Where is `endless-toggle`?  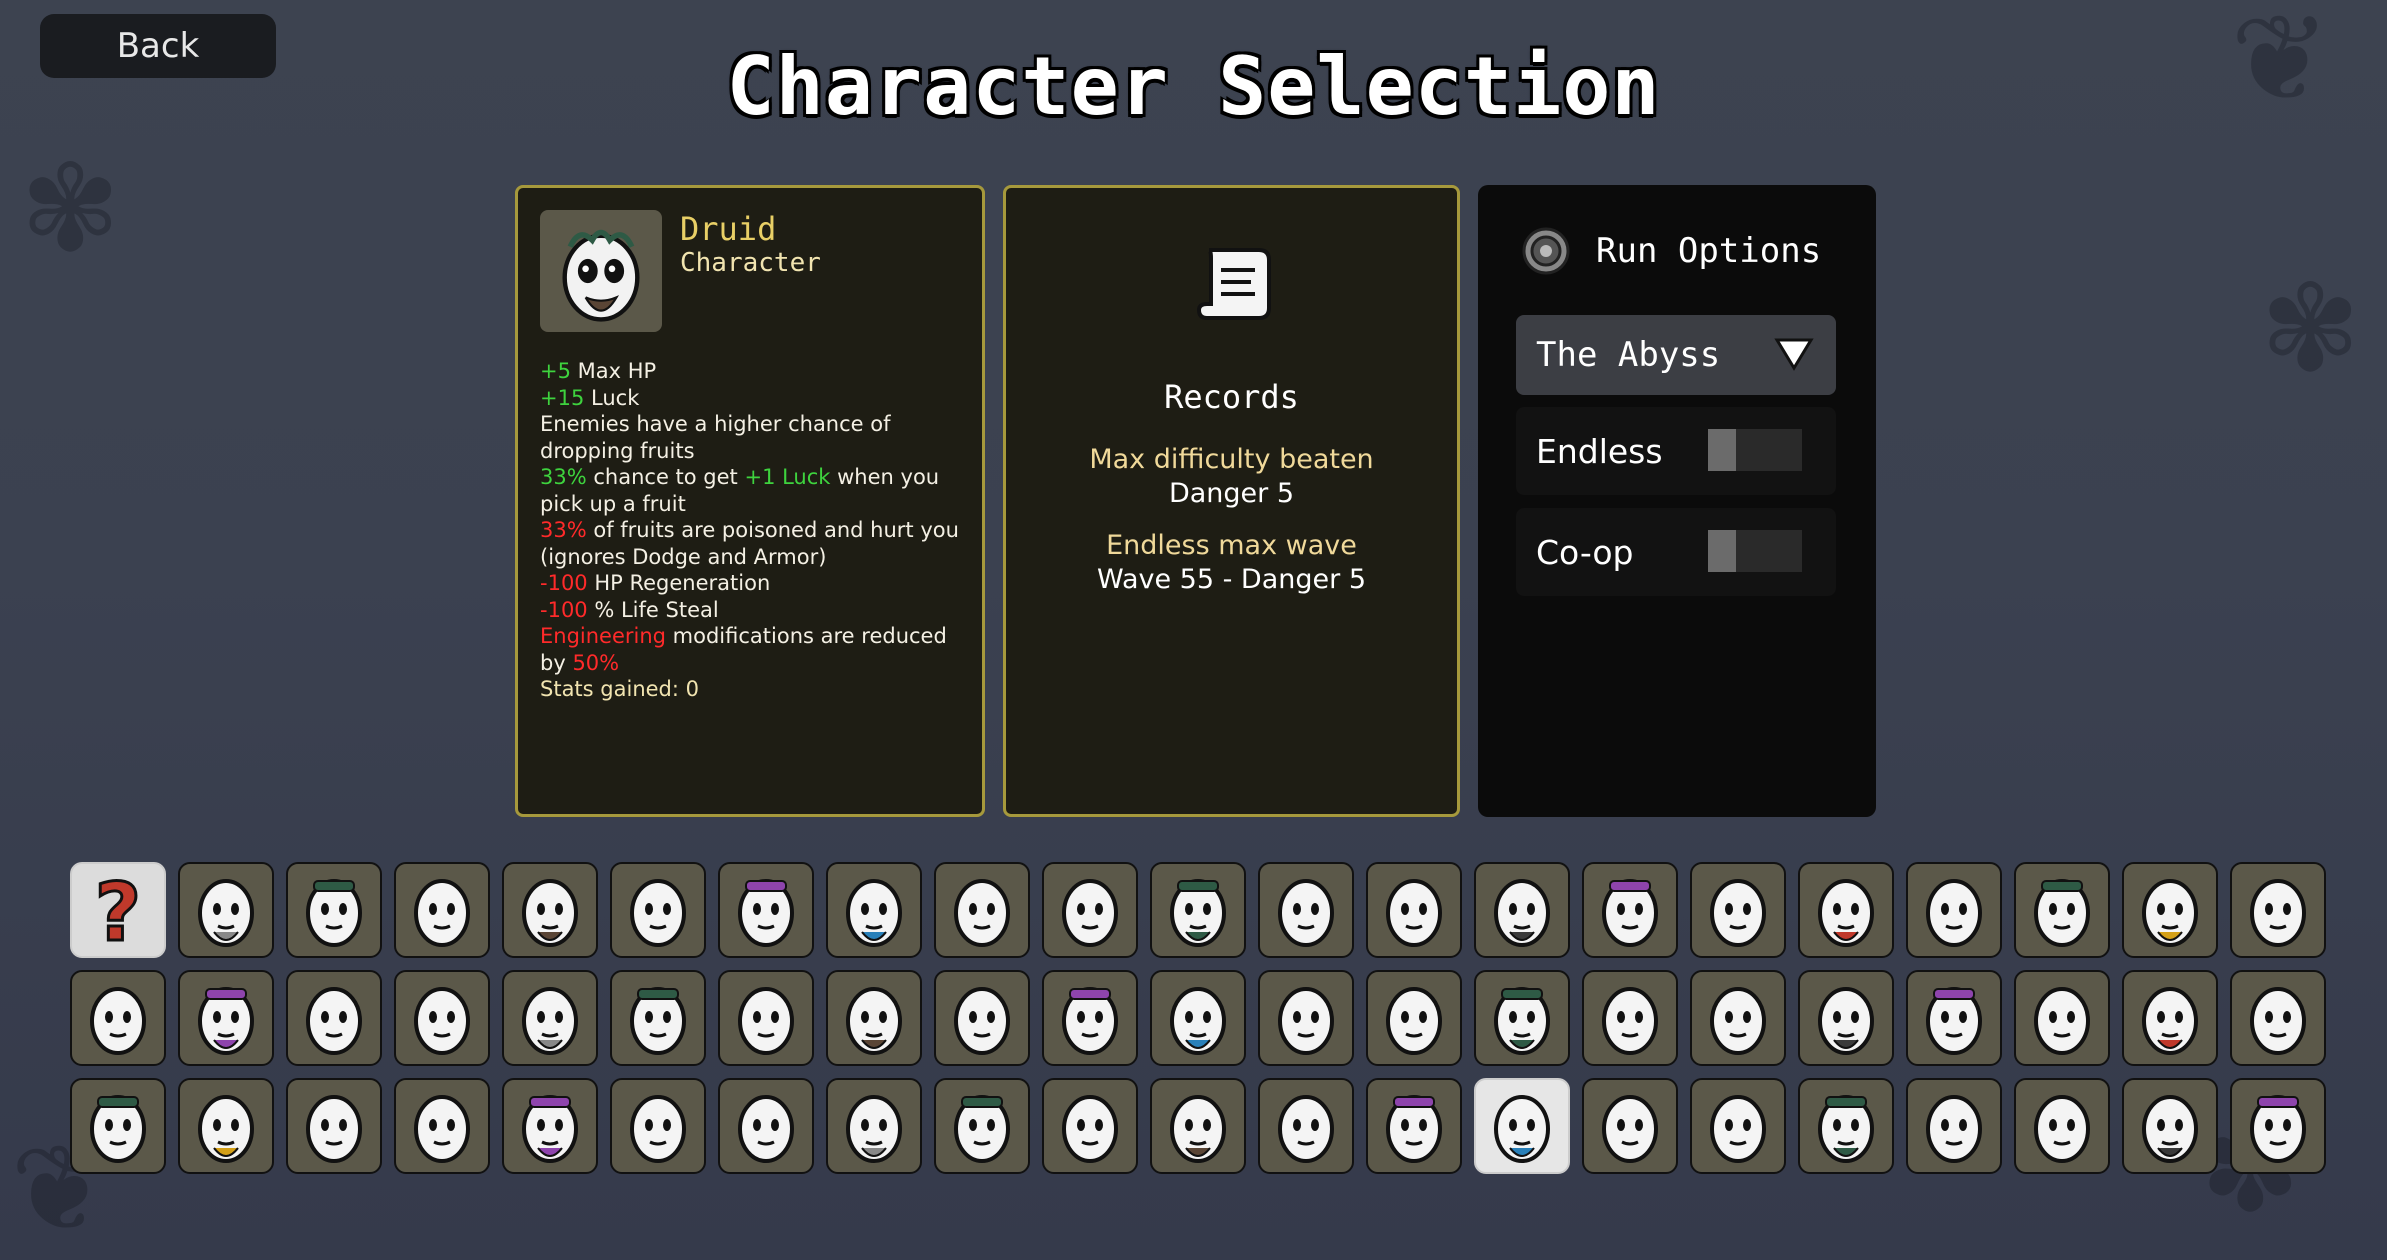
endless-toggle is located at coordinates (1755, 450).